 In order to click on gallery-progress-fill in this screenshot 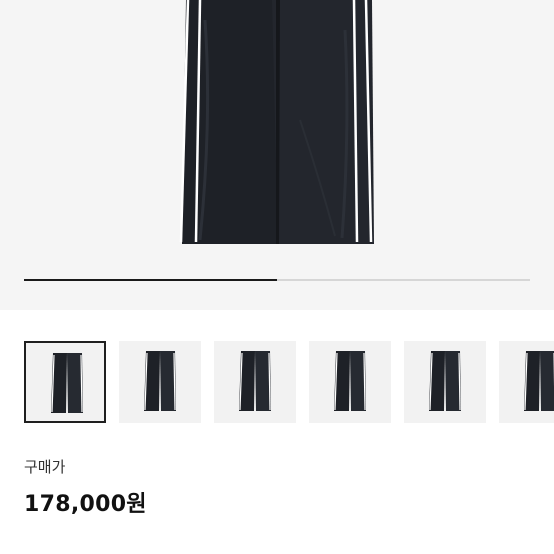, I will do `click(150, 280)`.